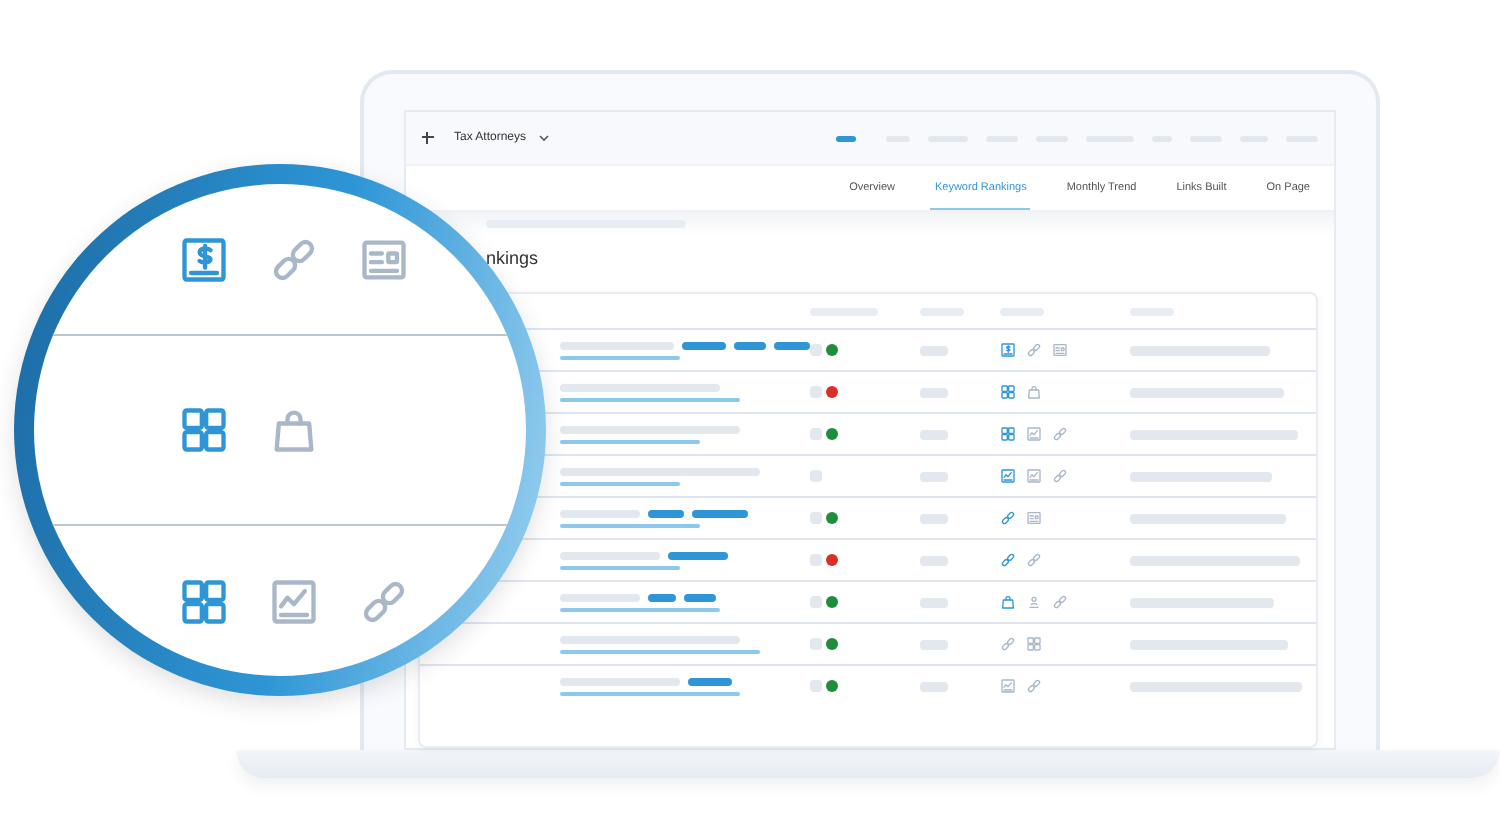  What do you see at coordinates (544, 138) in the screenshot?
I see `caret-icon` at bounding box center [544, 138].